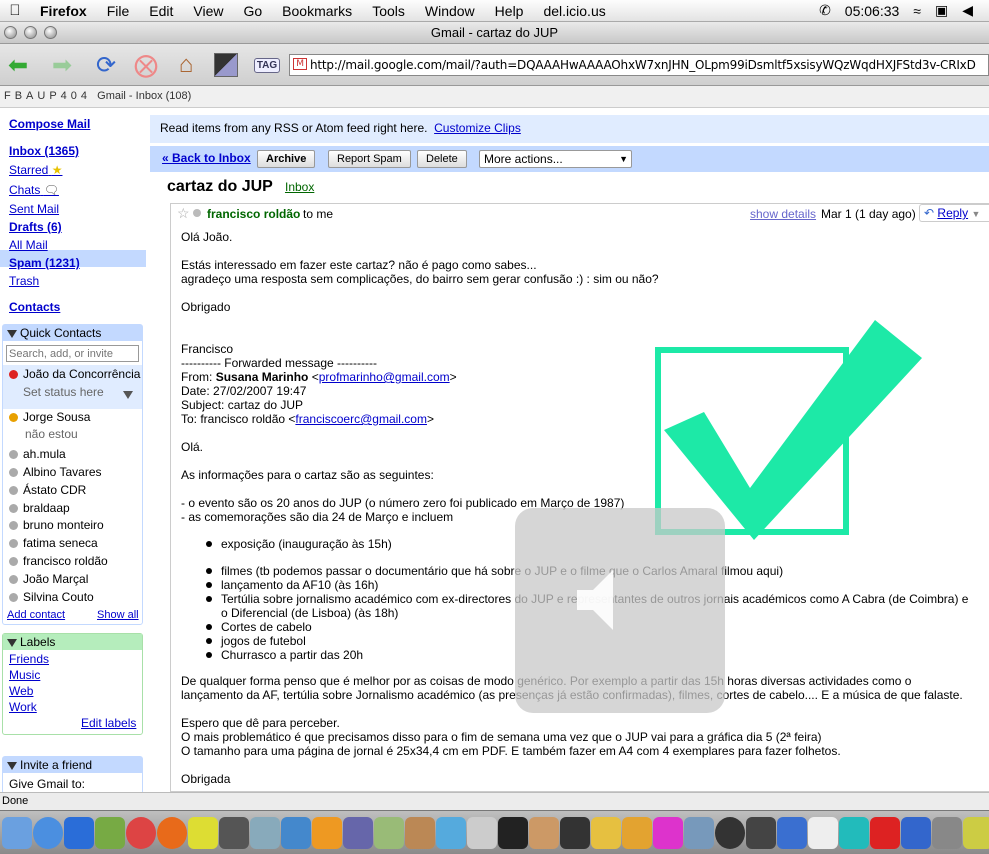 The image size is (989, 854). What do you see at coordinates (34, 307) in the screenshot?
I see `nav-contacts: Contacts` at bounding box center [34, 307].